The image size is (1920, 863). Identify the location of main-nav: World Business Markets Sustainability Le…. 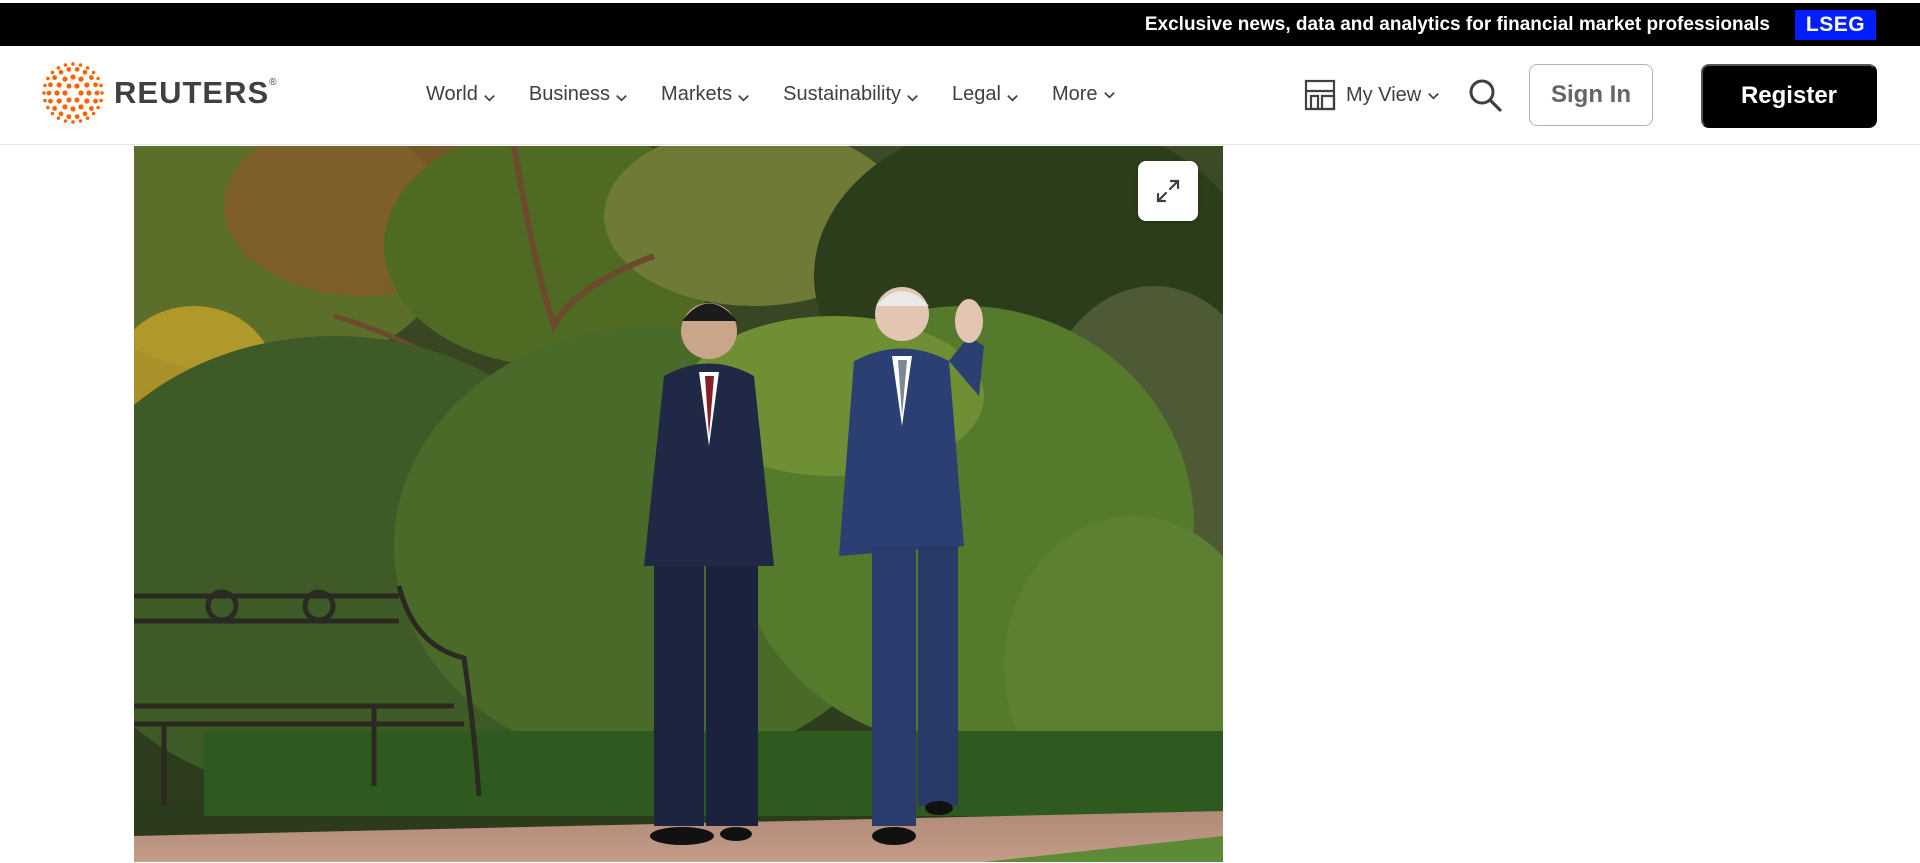
(787, 94).